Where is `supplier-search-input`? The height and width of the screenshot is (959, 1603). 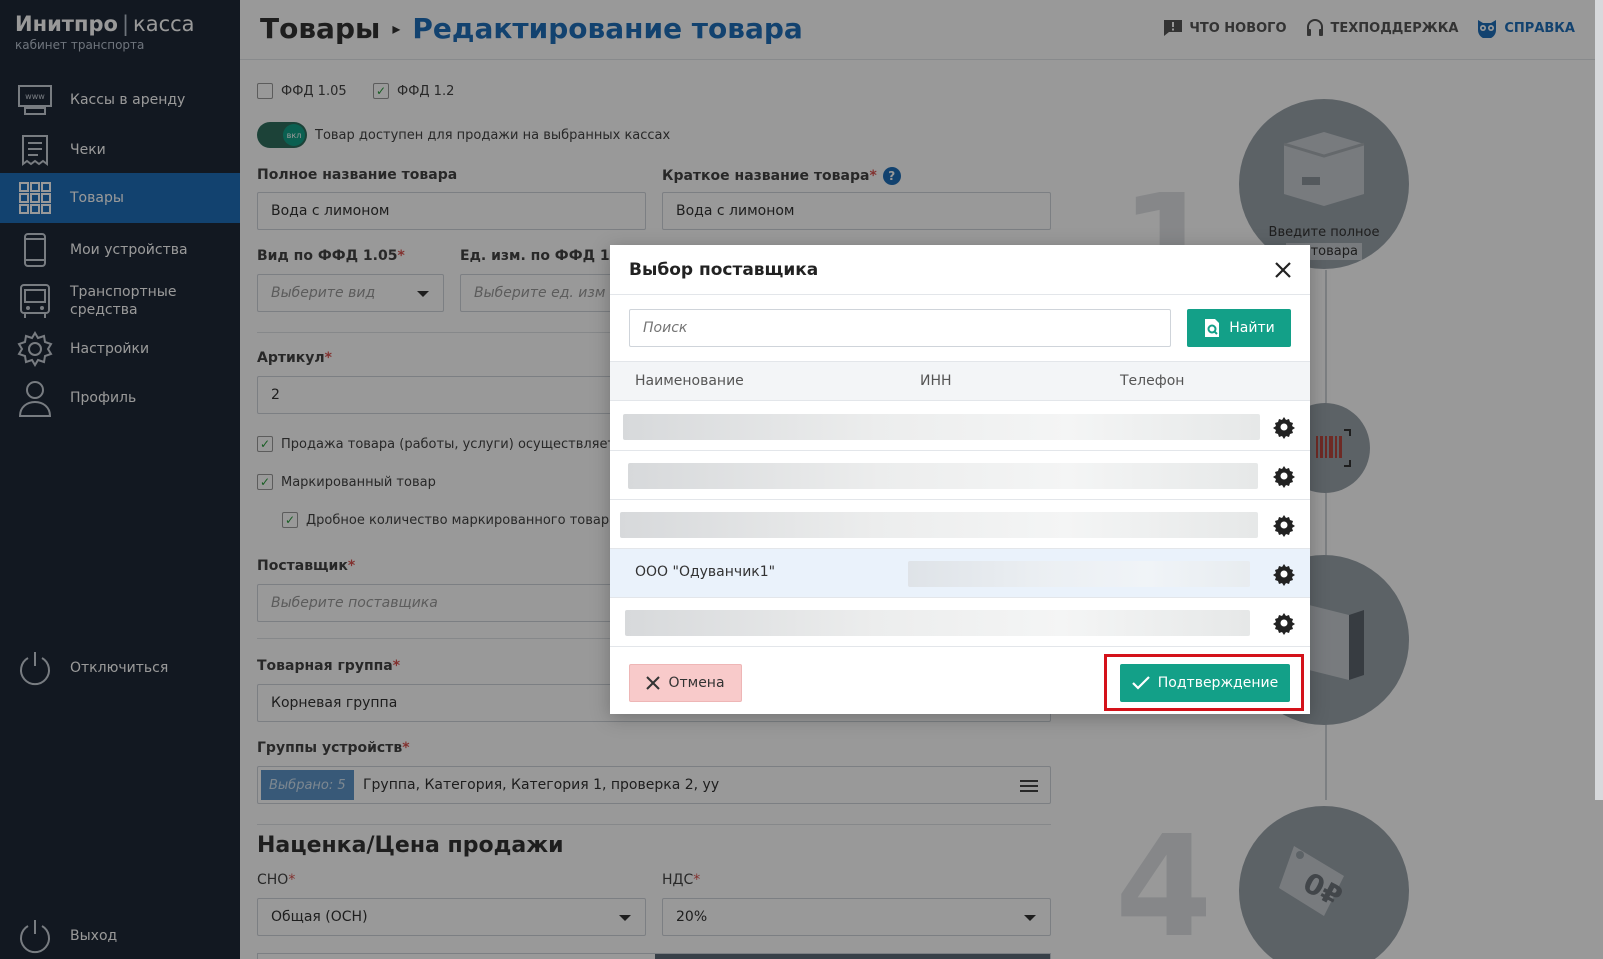 supplier-search-input is located at coordinates (900, 328).